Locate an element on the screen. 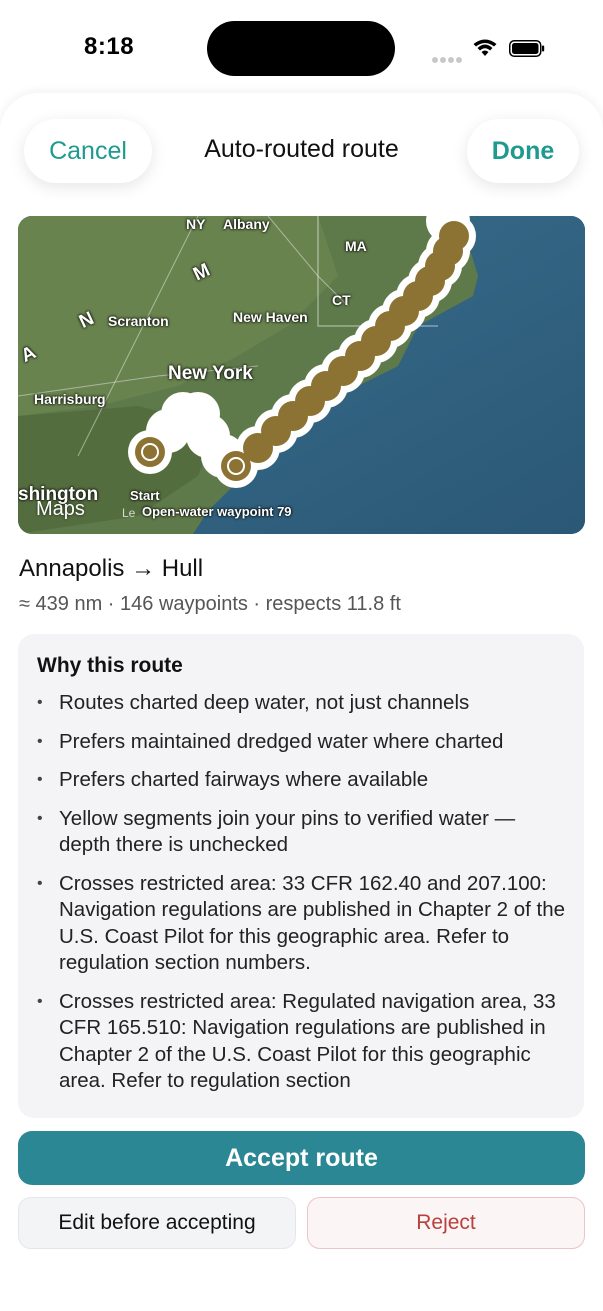 The image size is (603, 1311). done-button: Done is located at coordinates (523, 151).